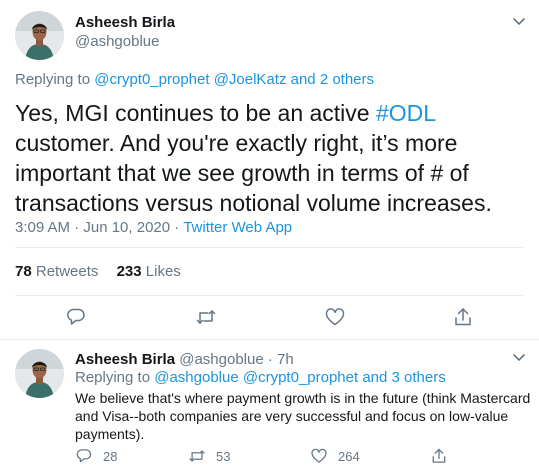  I want to click on reply-like-button: 264, so click(335, 456).